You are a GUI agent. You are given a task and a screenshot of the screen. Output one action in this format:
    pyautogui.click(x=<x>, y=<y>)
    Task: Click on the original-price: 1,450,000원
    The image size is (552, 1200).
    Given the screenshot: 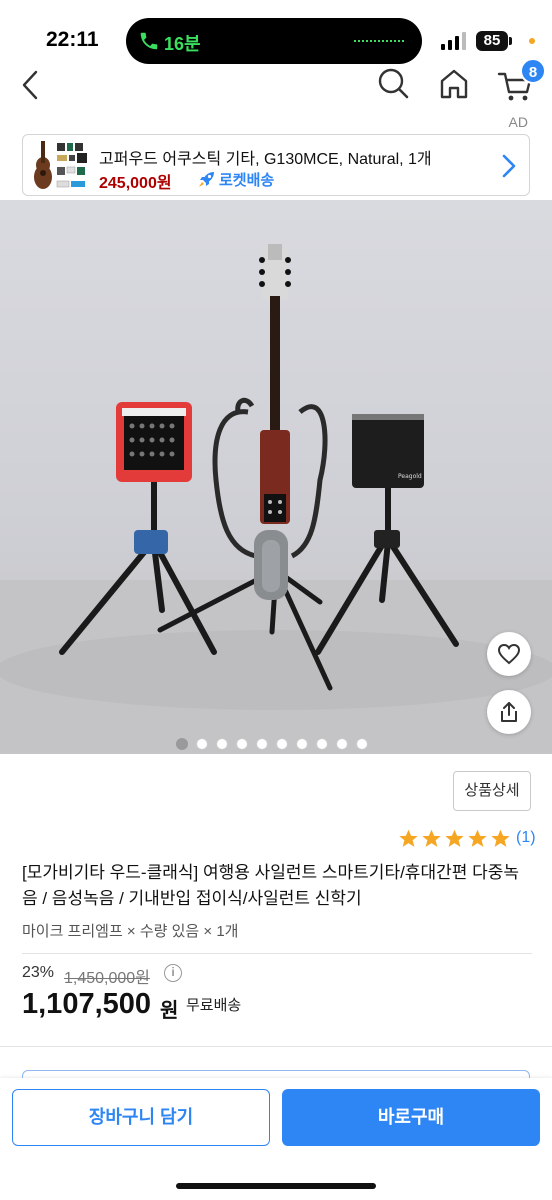 What is the action you would take?
    pyautogui.click(x=107, y=978)
    